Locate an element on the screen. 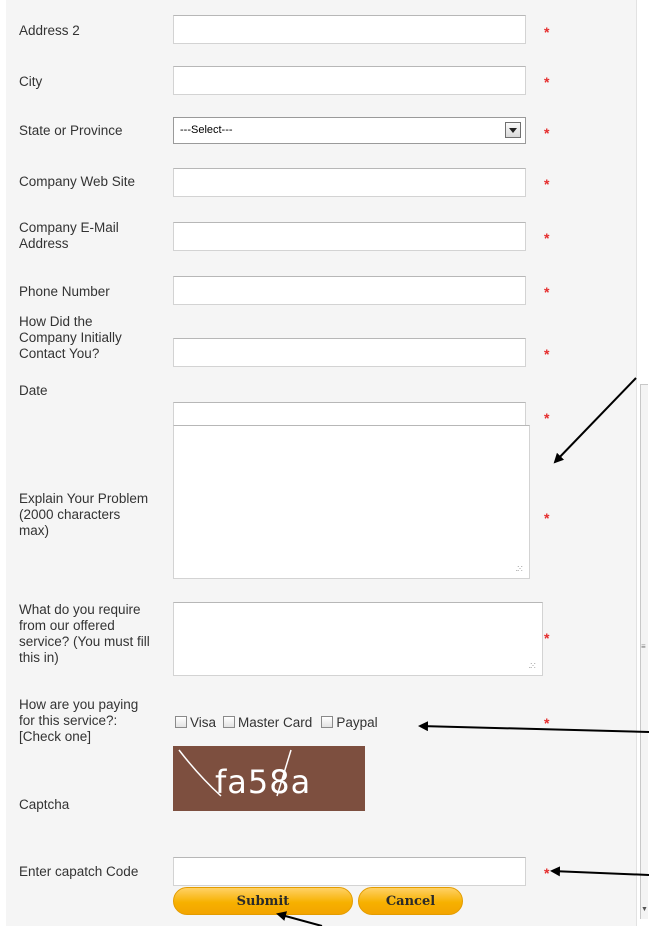 Image resolution: width=649 pixels, height=926 pixels. captcha-code-input is located at coordinates (349, 871).